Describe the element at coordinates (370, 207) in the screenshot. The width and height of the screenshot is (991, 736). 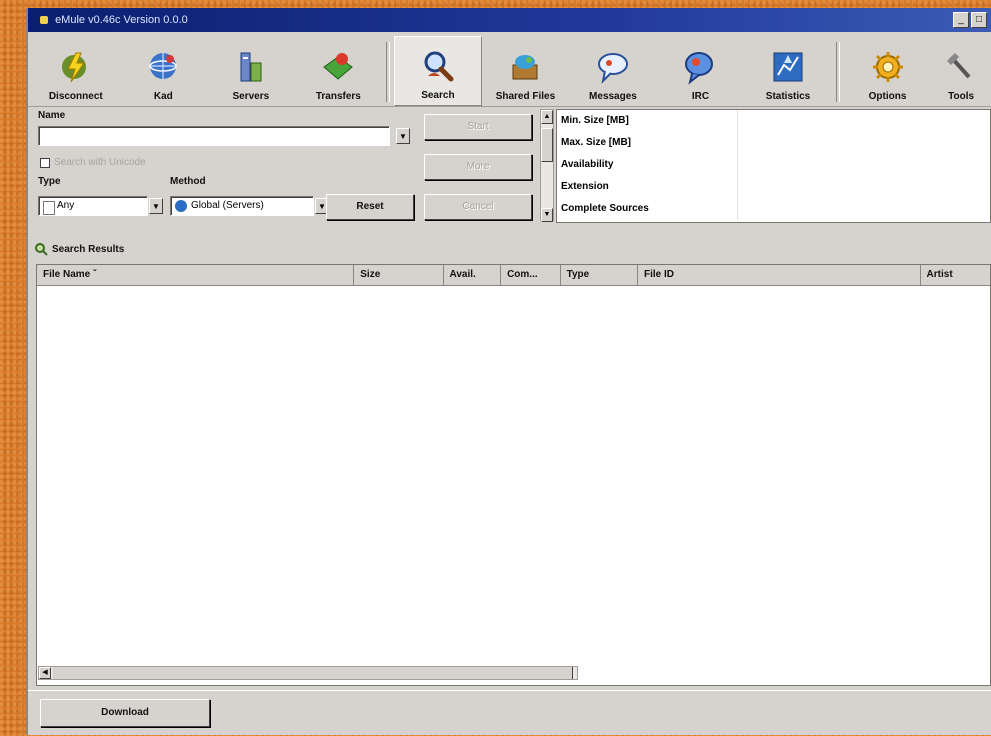
I see `reset-button: Reset` at that location.